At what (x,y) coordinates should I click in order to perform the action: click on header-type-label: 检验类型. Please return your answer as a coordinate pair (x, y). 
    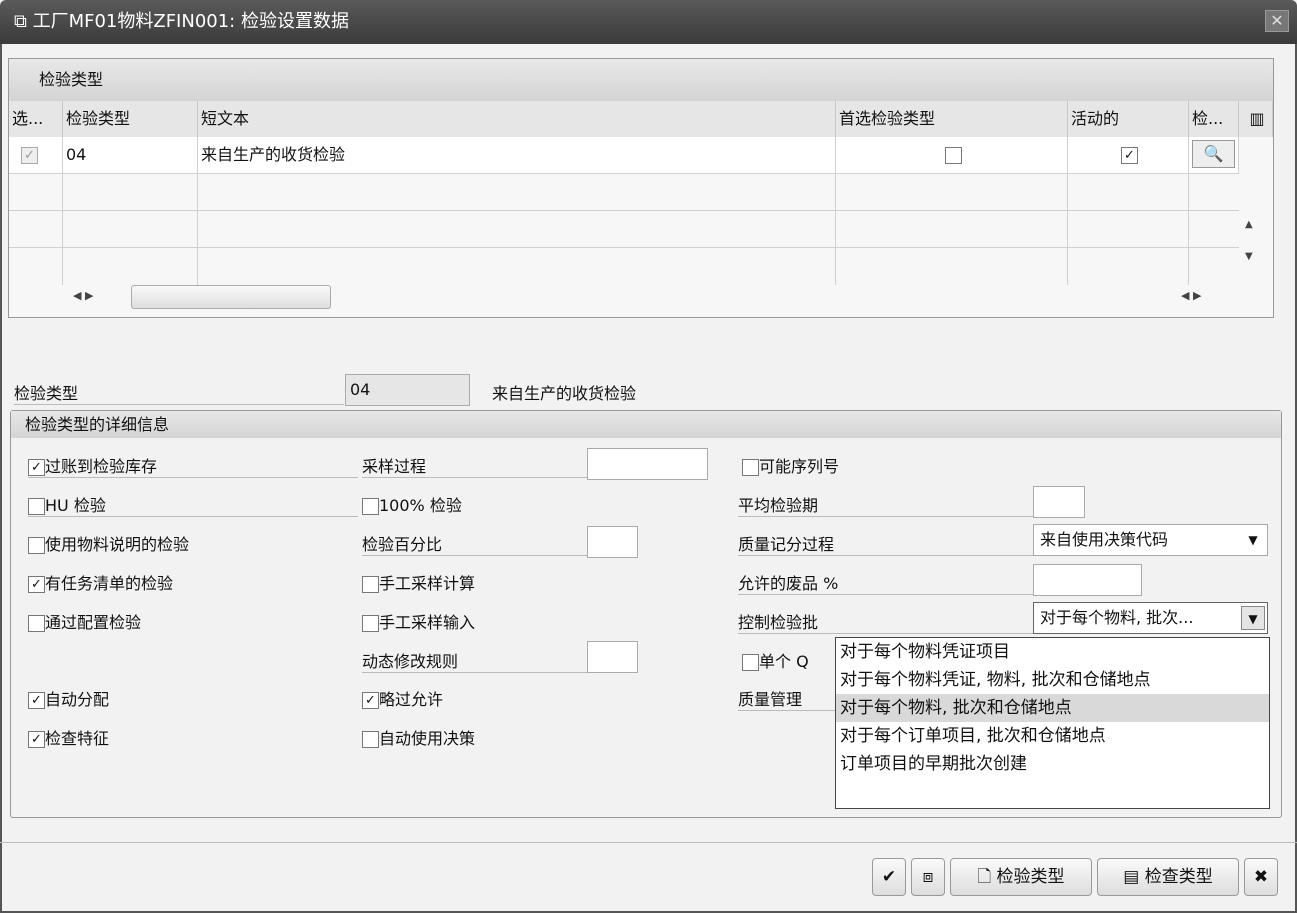
    Looking at the image, I should click on (179, 392).